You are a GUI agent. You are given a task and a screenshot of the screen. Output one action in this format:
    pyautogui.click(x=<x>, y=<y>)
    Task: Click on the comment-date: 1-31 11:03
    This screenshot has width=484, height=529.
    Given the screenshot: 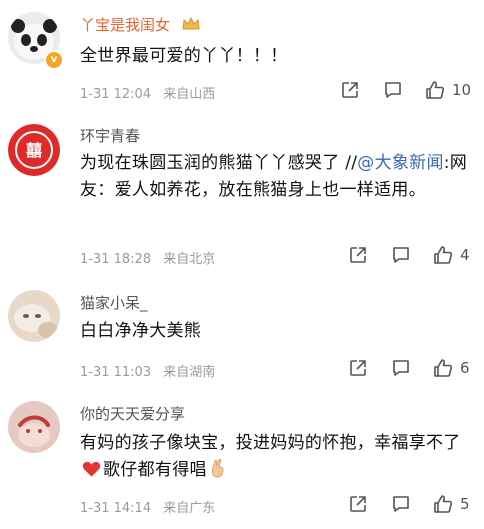 What is the action you would take?
    pyautogui.click(x=116, y=372)
    